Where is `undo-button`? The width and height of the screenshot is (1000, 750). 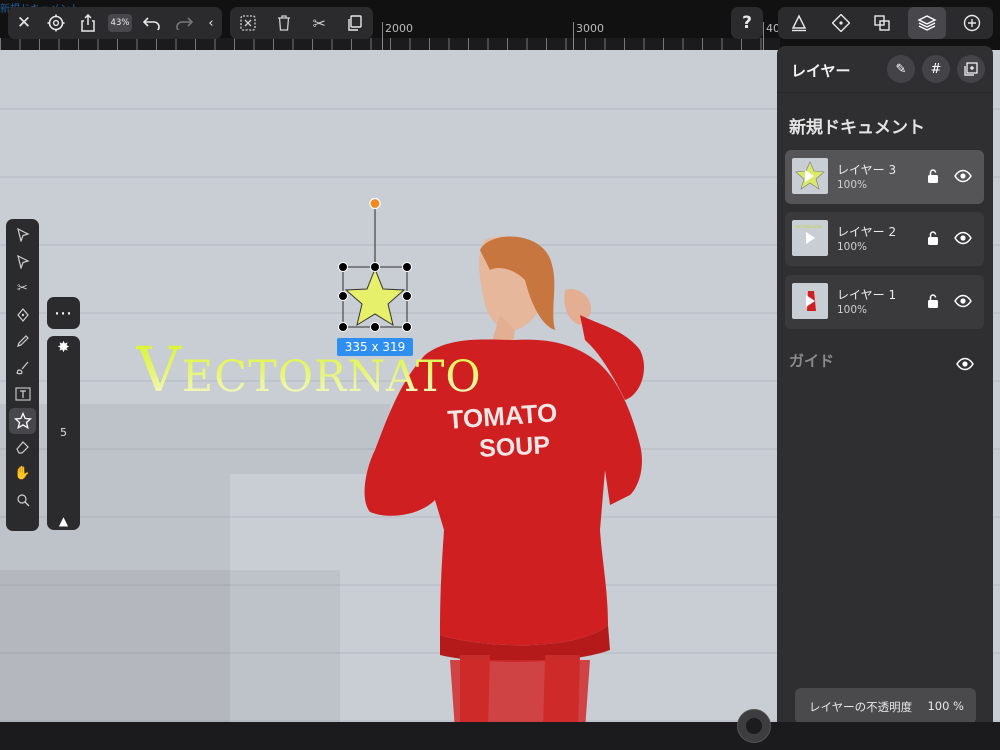
undo-button is located at coordinates (152, 23).